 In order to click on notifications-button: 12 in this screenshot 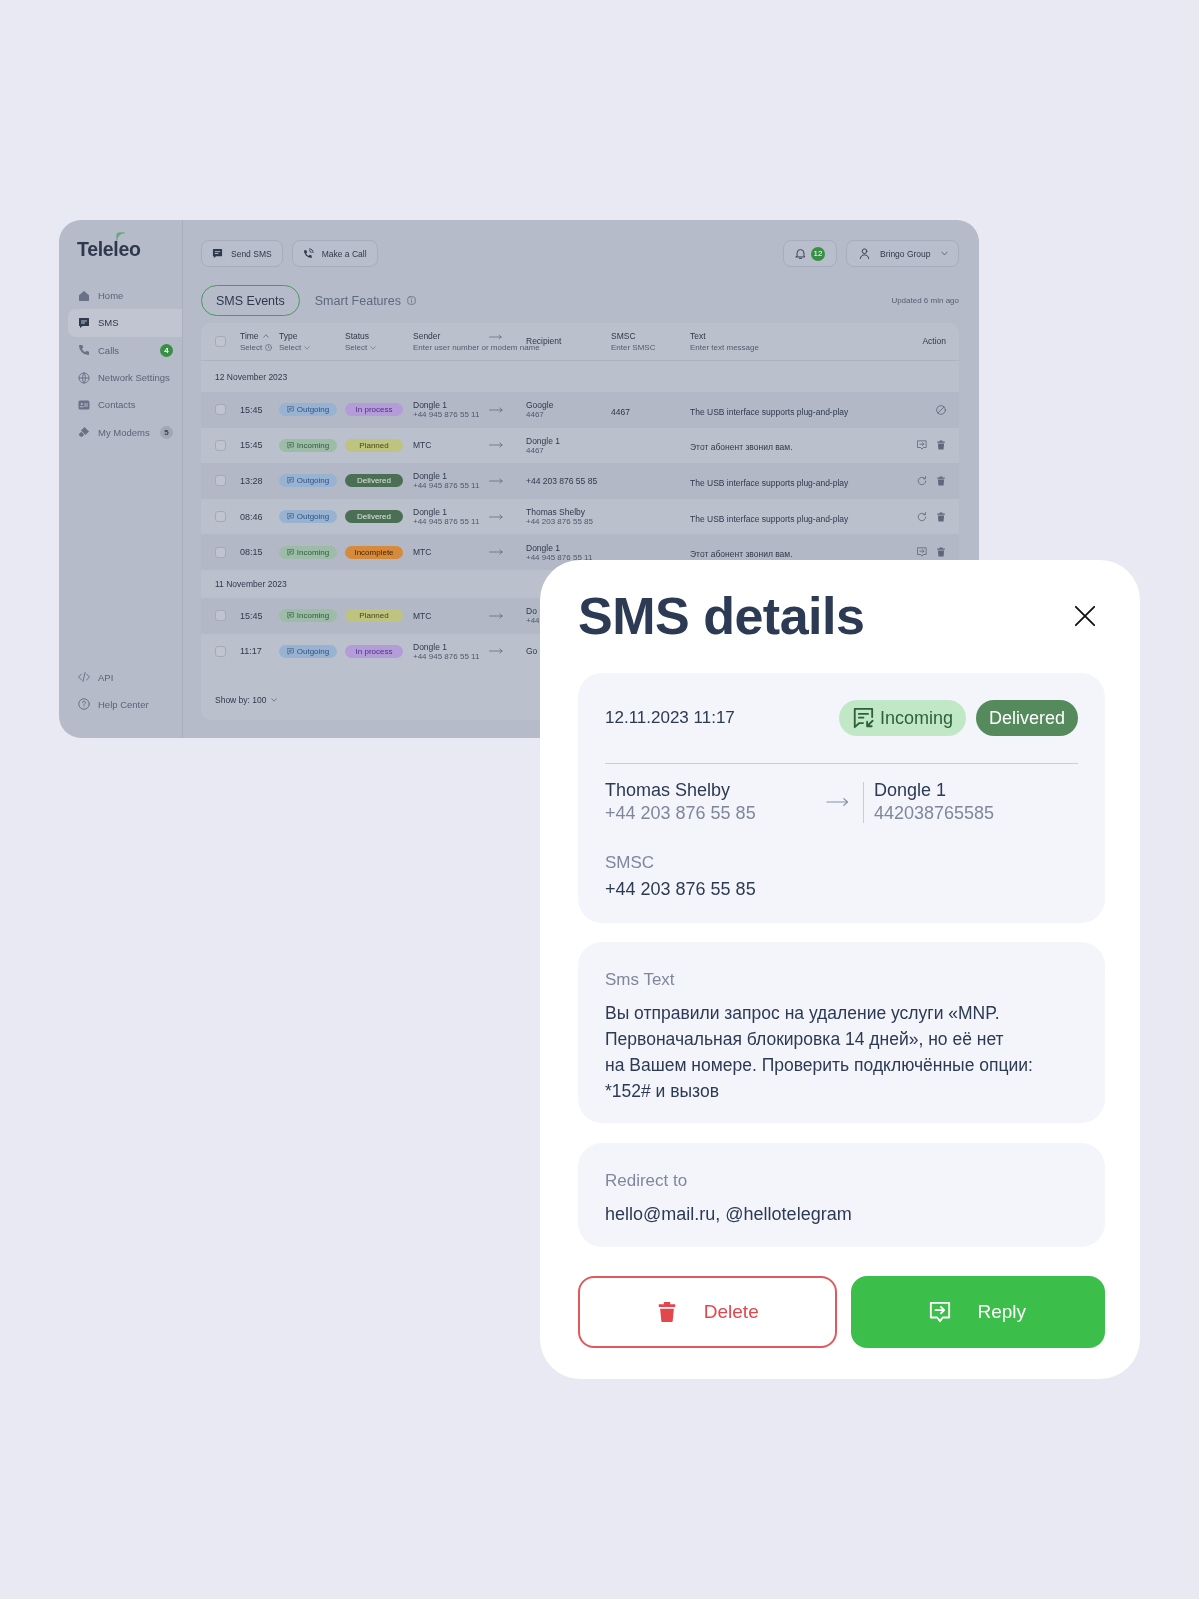, I will do `click(810, 253)`.